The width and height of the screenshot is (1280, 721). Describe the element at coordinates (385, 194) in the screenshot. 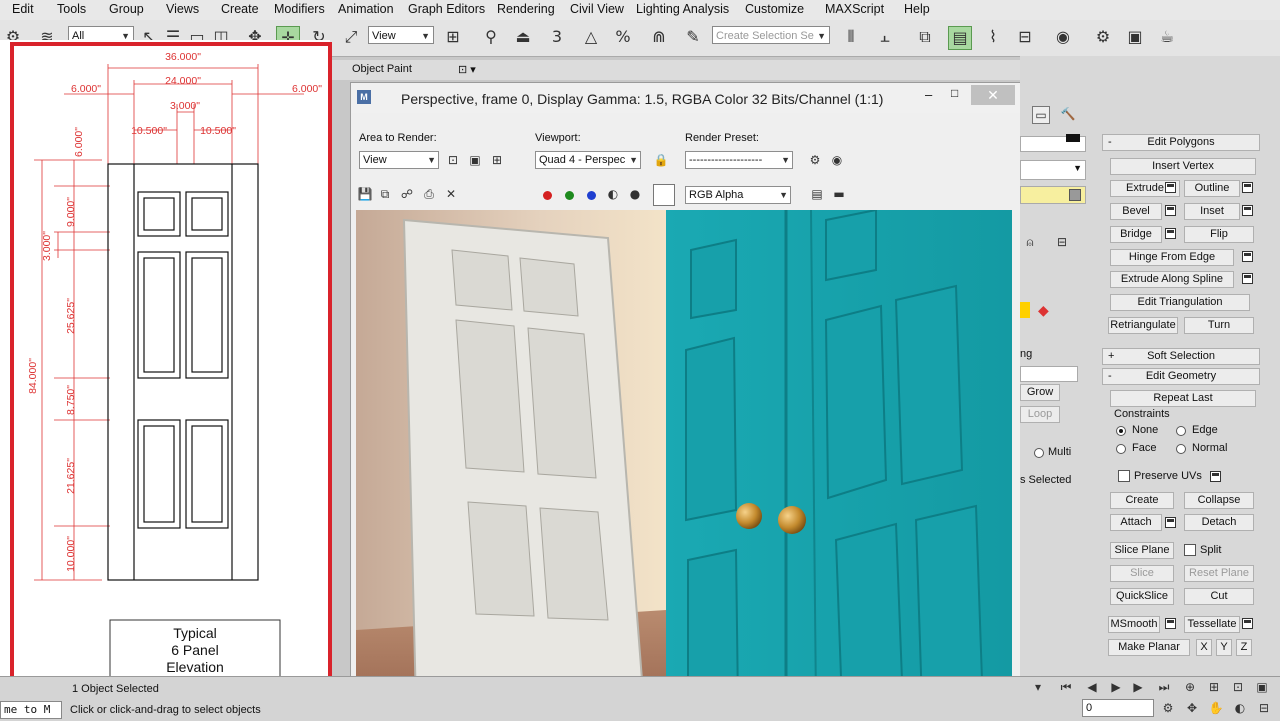

I see `copy-image-icon: ⧉` at that location.